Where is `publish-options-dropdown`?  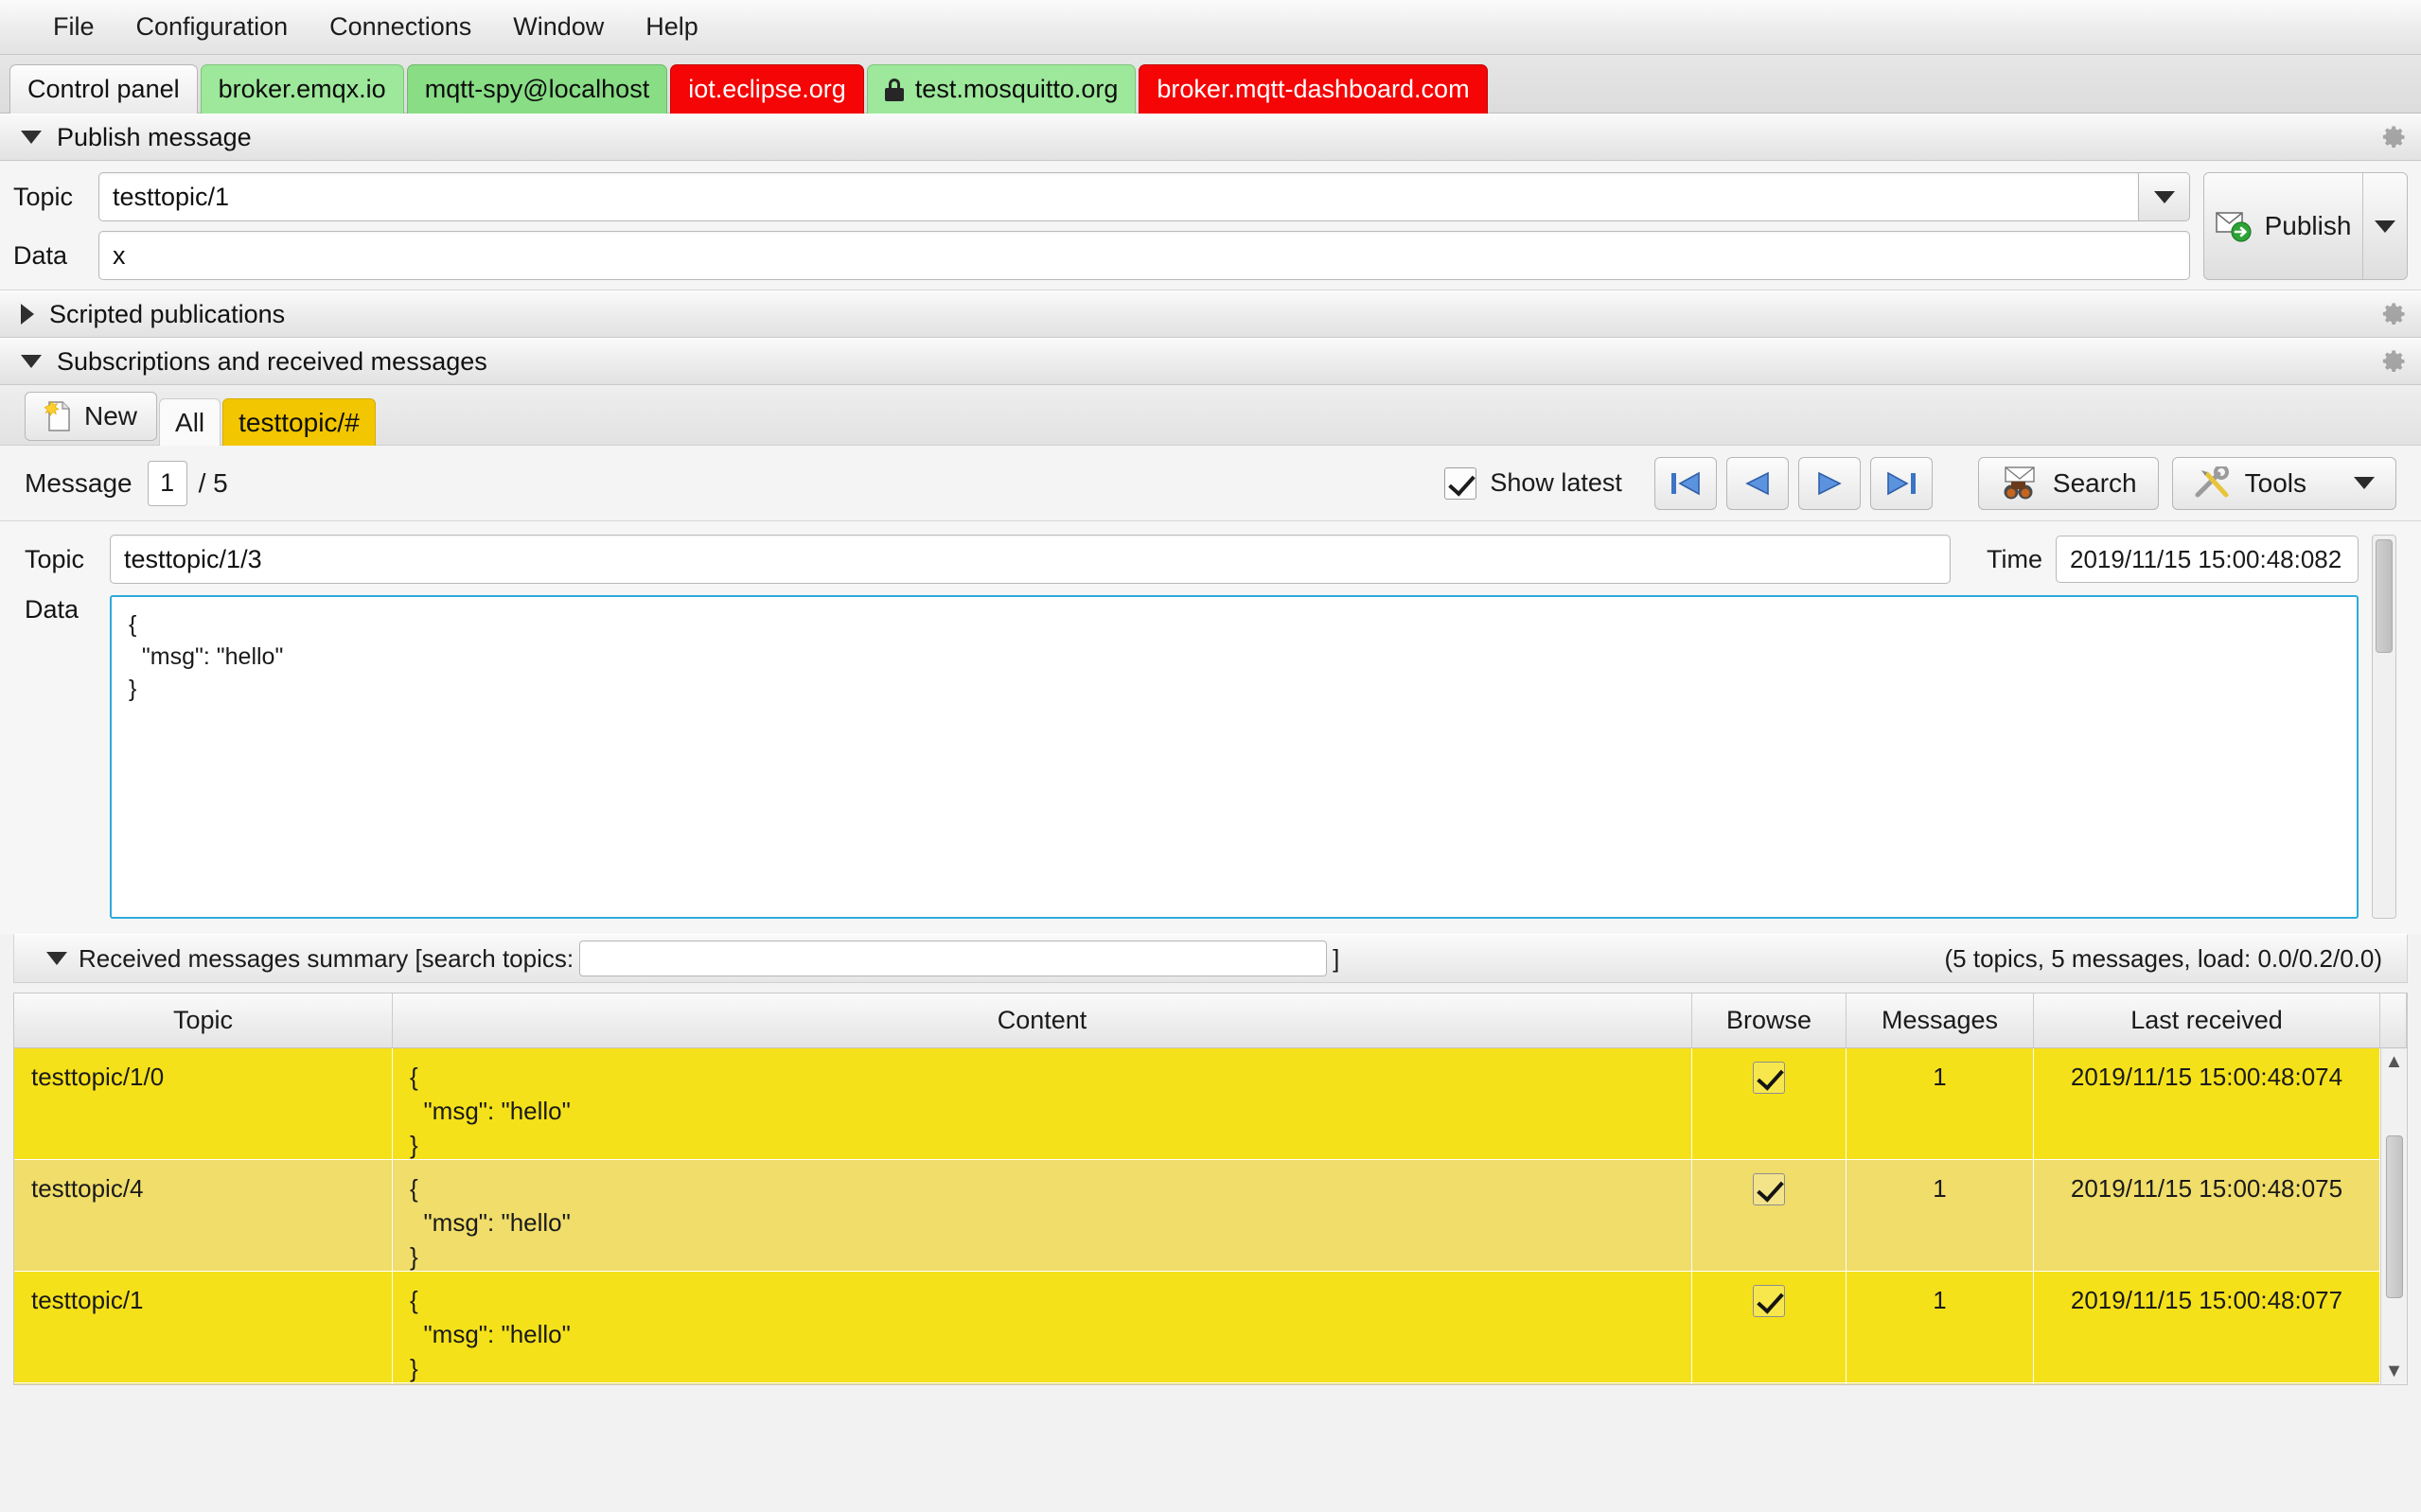
publish-options-dropdown is located at coordinates (2385, 226).